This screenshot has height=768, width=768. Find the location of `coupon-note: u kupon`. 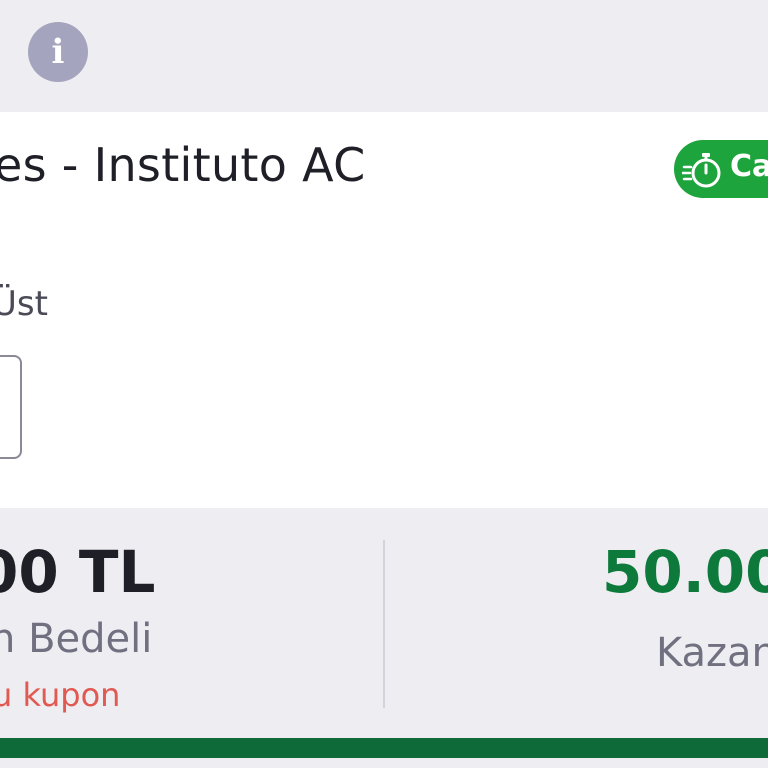

coupon-note: u kupon is located at coordinates (60, 695).